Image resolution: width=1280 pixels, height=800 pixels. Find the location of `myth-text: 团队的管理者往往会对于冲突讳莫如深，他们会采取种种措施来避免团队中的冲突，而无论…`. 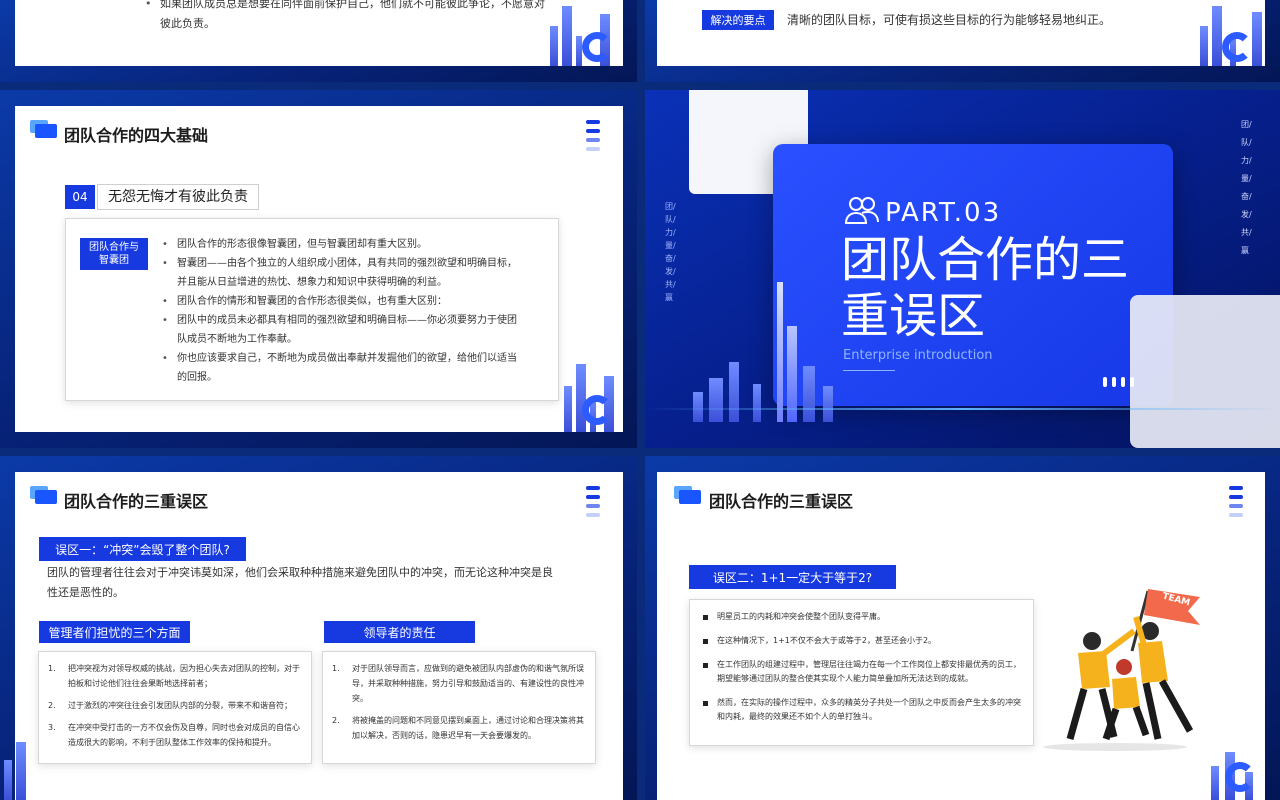

myth-text: 团队的管理者往往会对于冲突讳莫如深，他们会采取种种措施来避免团队中的冲突，而无论… is located at coordinates (300, 582).